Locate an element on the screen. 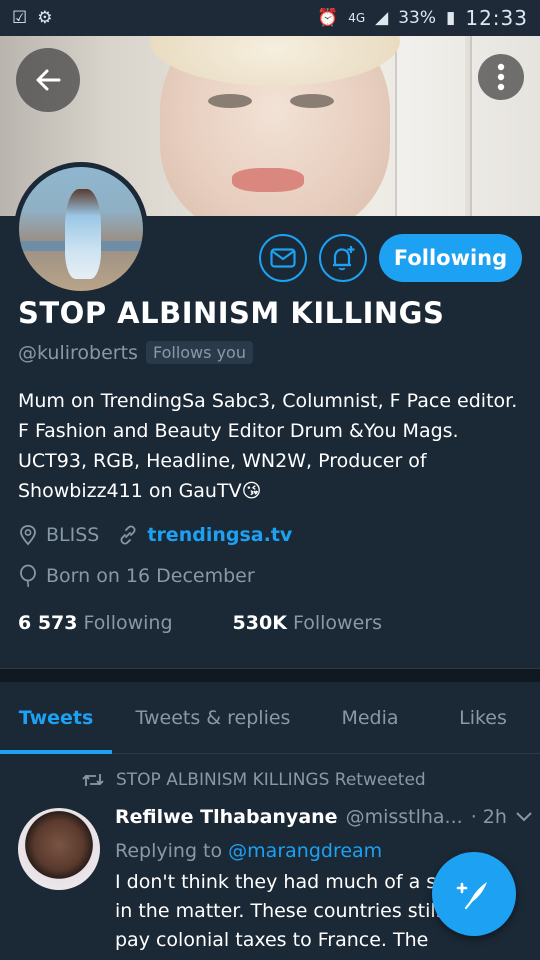  balloon-icon is located at coordinates (28, 576).